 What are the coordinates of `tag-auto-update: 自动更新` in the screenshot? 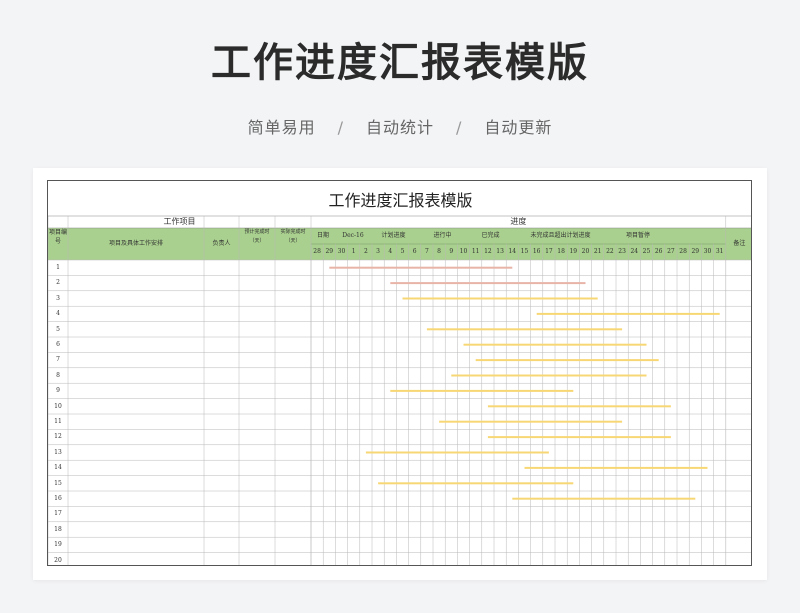 It's located at (518, 127).